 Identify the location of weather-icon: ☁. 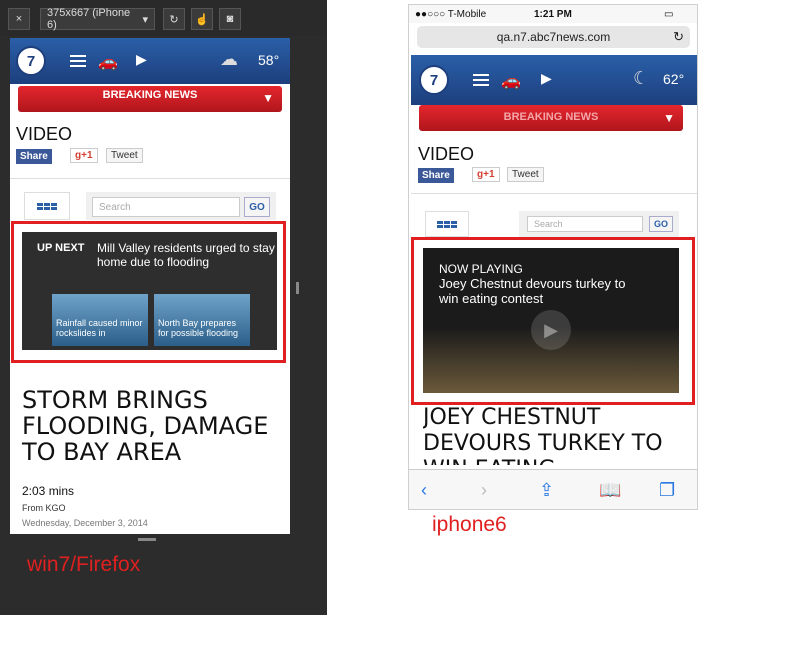
(229, 59).